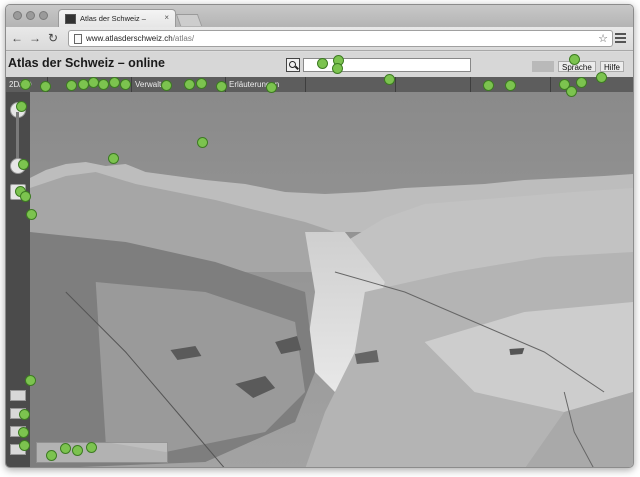  What do you see at coordinates (621, 38) in the screenshot?
I see `wrench-icon` at bounding box center [621, 38].